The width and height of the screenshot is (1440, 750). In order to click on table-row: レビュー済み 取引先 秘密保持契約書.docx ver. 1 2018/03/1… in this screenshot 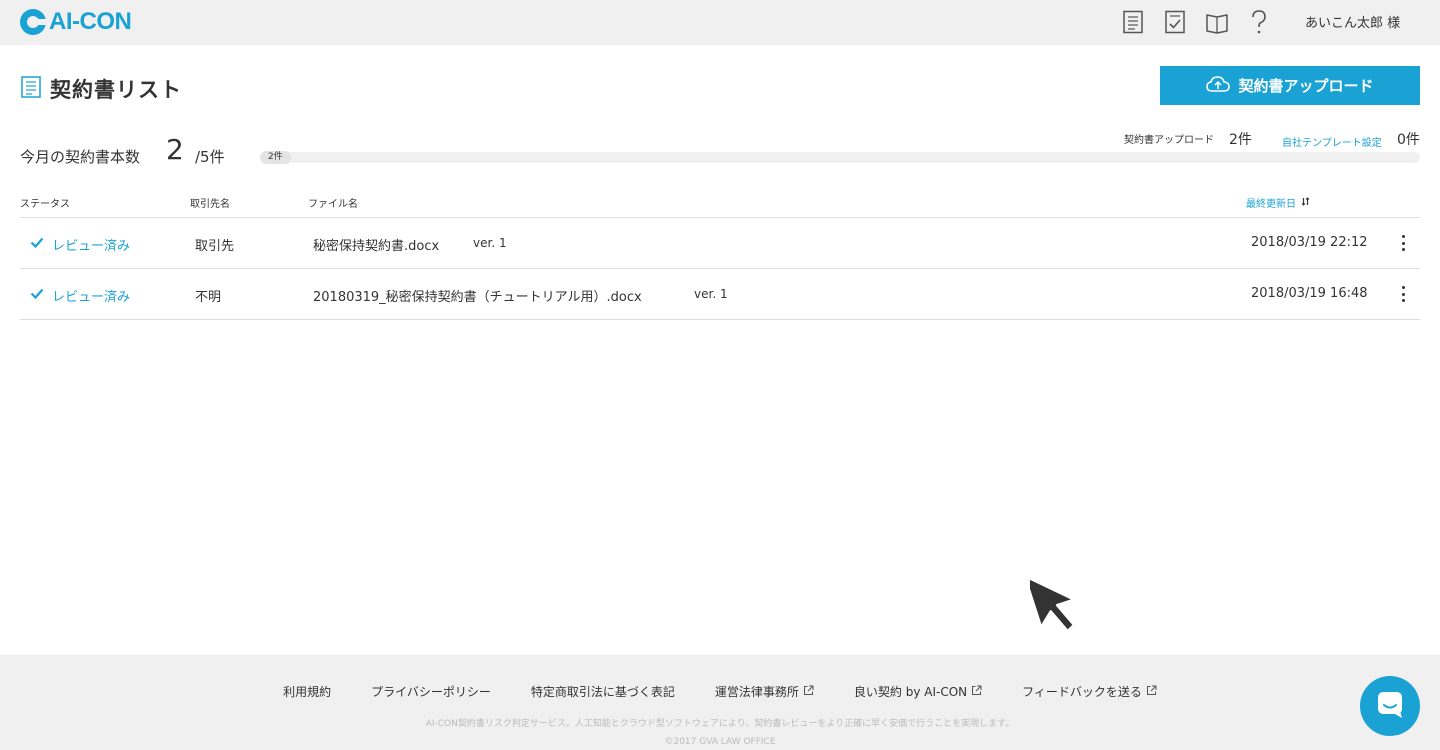, I will do `click(720, 243)`.